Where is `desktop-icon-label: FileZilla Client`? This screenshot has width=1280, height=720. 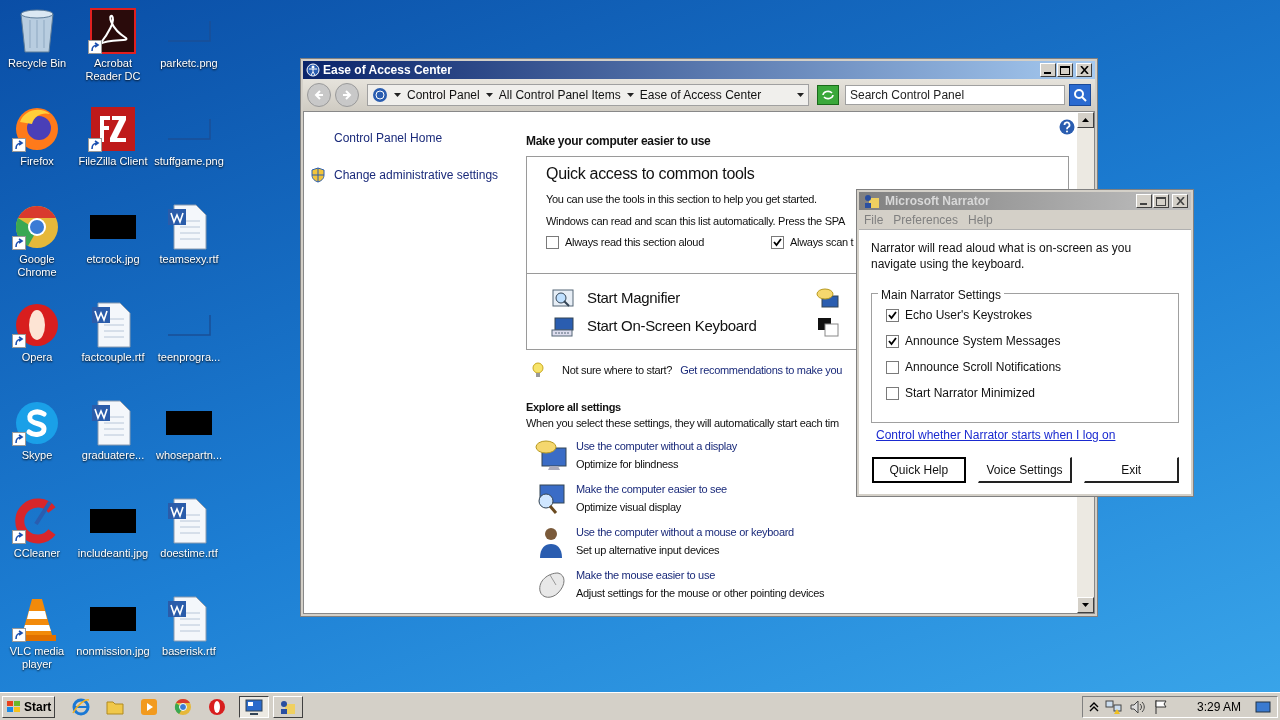 desktop-icon-label: FileZilla Client is located at coordinates (113, 161).